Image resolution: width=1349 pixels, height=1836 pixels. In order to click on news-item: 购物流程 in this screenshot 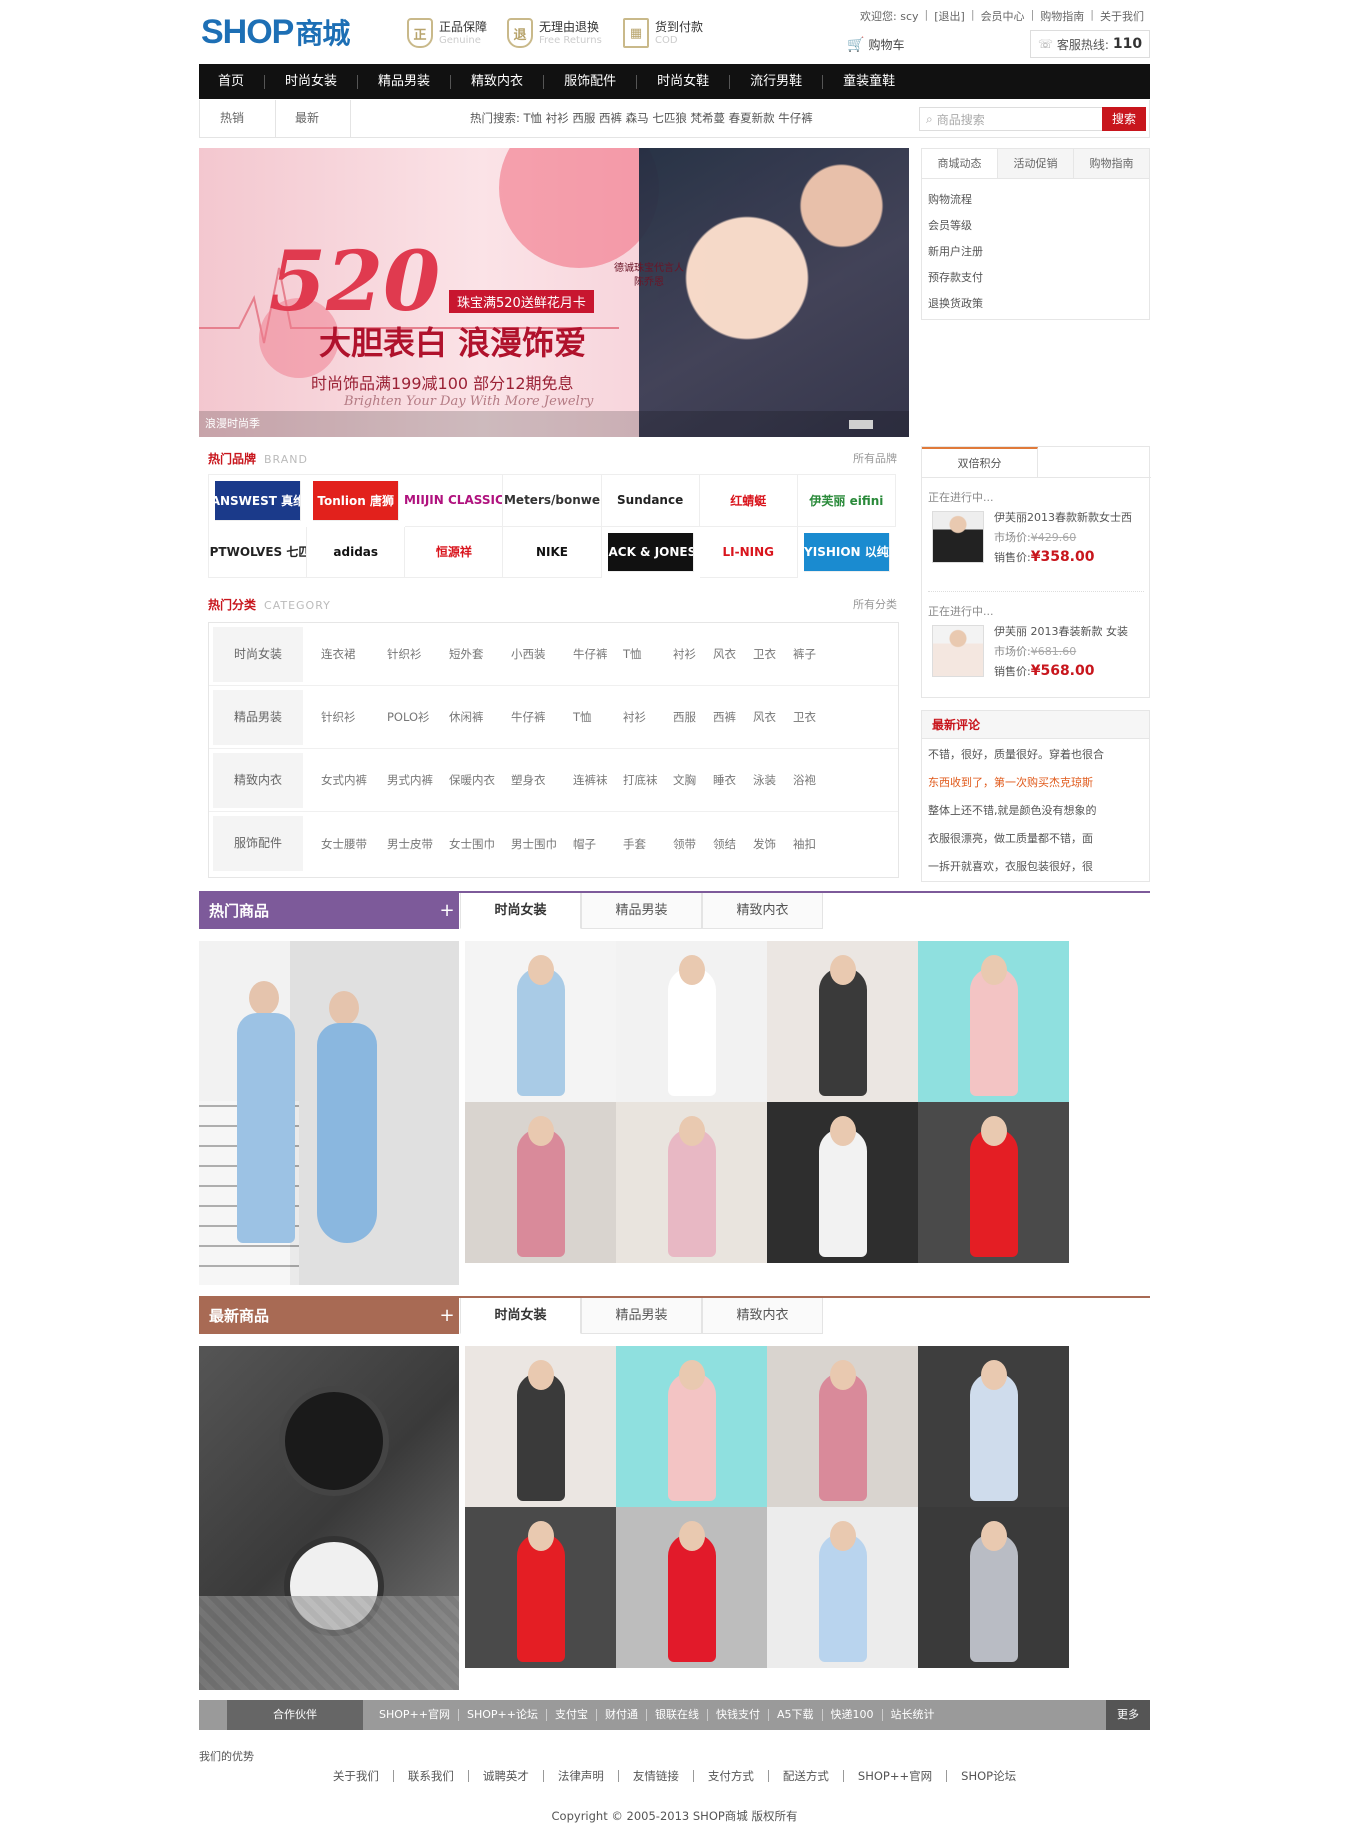, I will do `click(1035, 200)`.